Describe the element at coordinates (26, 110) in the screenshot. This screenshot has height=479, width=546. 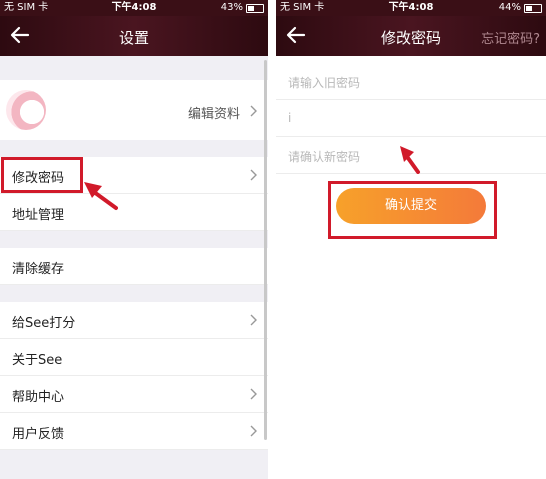
I see `avatar` at that location.